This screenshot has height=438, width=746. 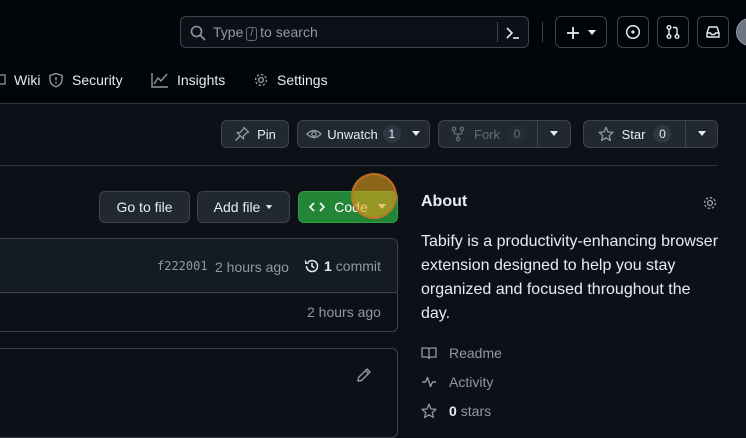 What do you see at coordinates (265, 32) in the screenshot?
I see `search-placeholder: Type / to search` at bounding box center [265, 32].